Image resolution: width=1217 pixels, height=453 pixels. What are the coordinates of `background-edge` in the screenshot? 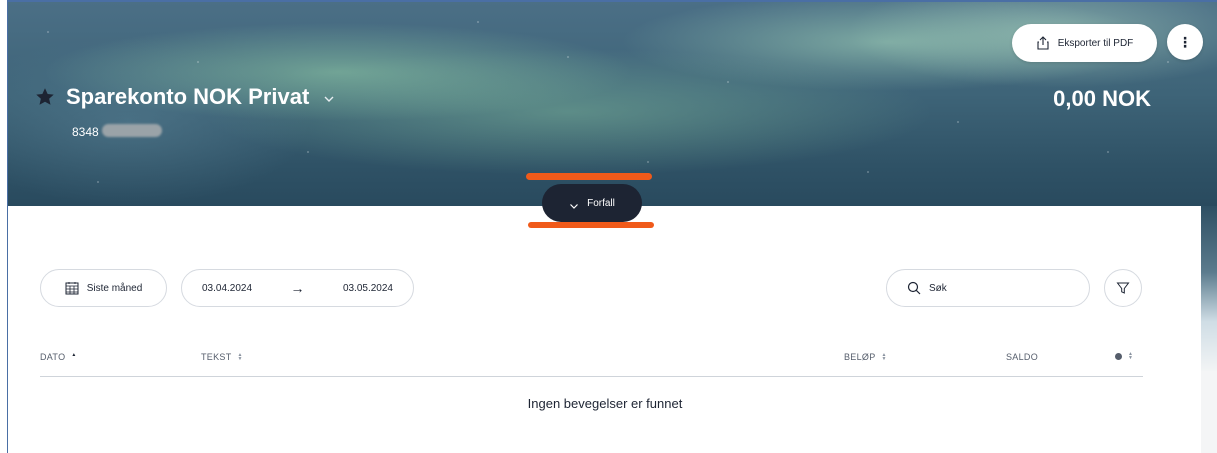 It's located at (1209, 288).